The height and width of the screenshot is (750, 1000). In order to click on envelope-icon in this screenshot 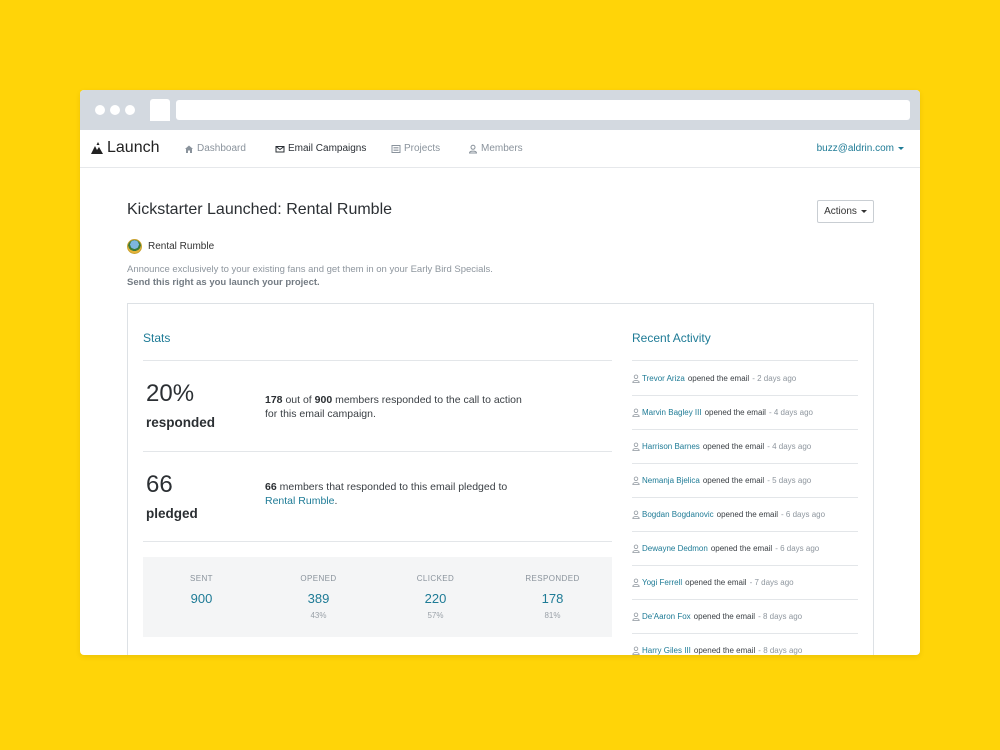, I will do `click(280, 148)`.